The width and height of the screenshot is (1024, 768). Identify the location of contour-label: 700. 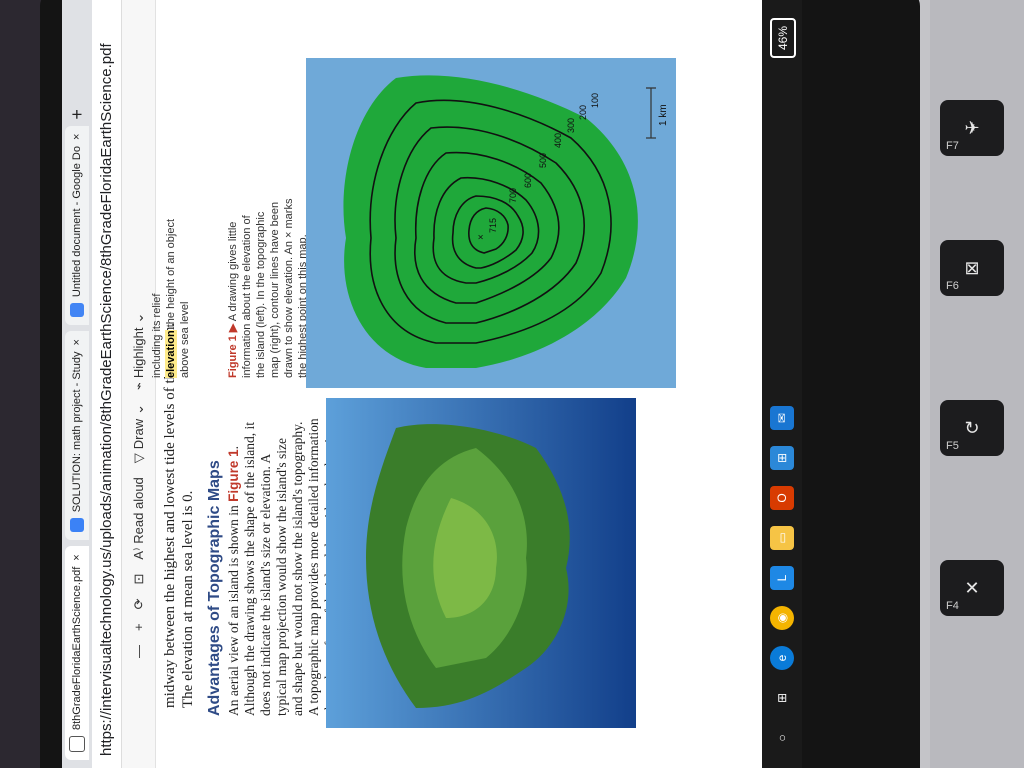
(513, 195).